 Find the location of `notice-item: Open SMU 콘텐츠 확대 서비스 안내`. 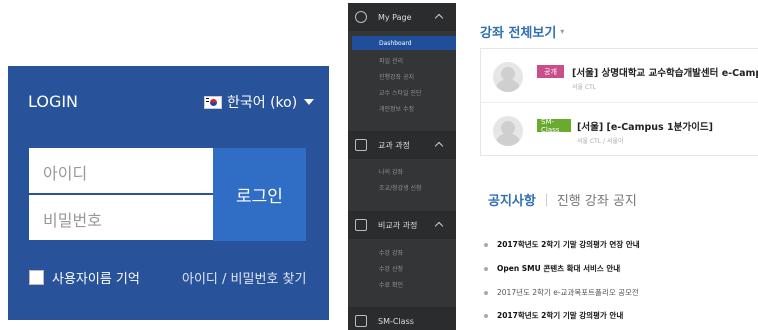

notice-item: Open SMU 콘텐츠 확대 서비스 안내 is located at coordinates (552, 268).